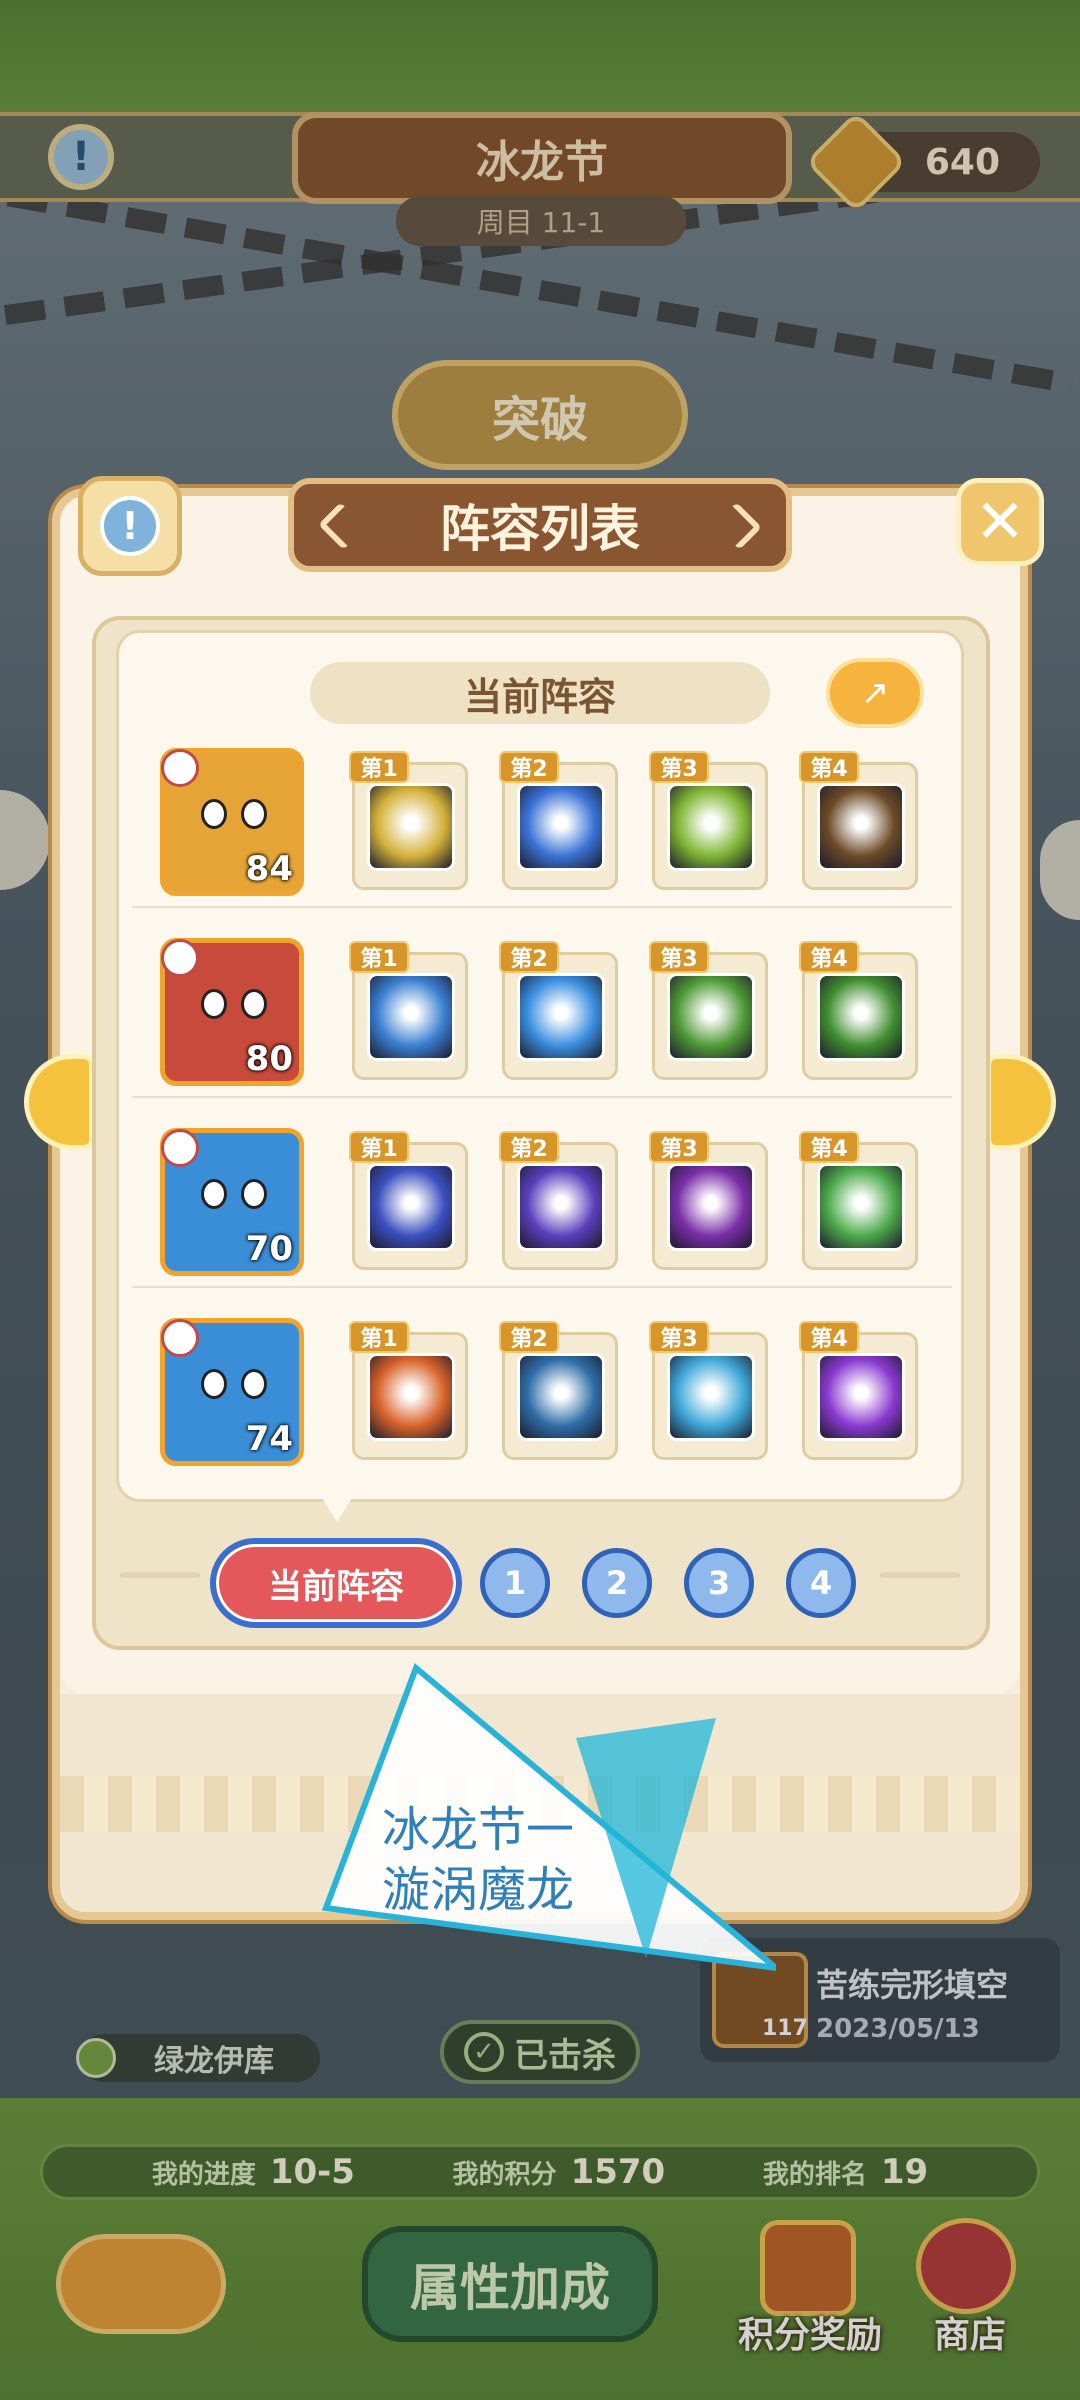  I want to click on hero-level: 70, so click(269, 1249).